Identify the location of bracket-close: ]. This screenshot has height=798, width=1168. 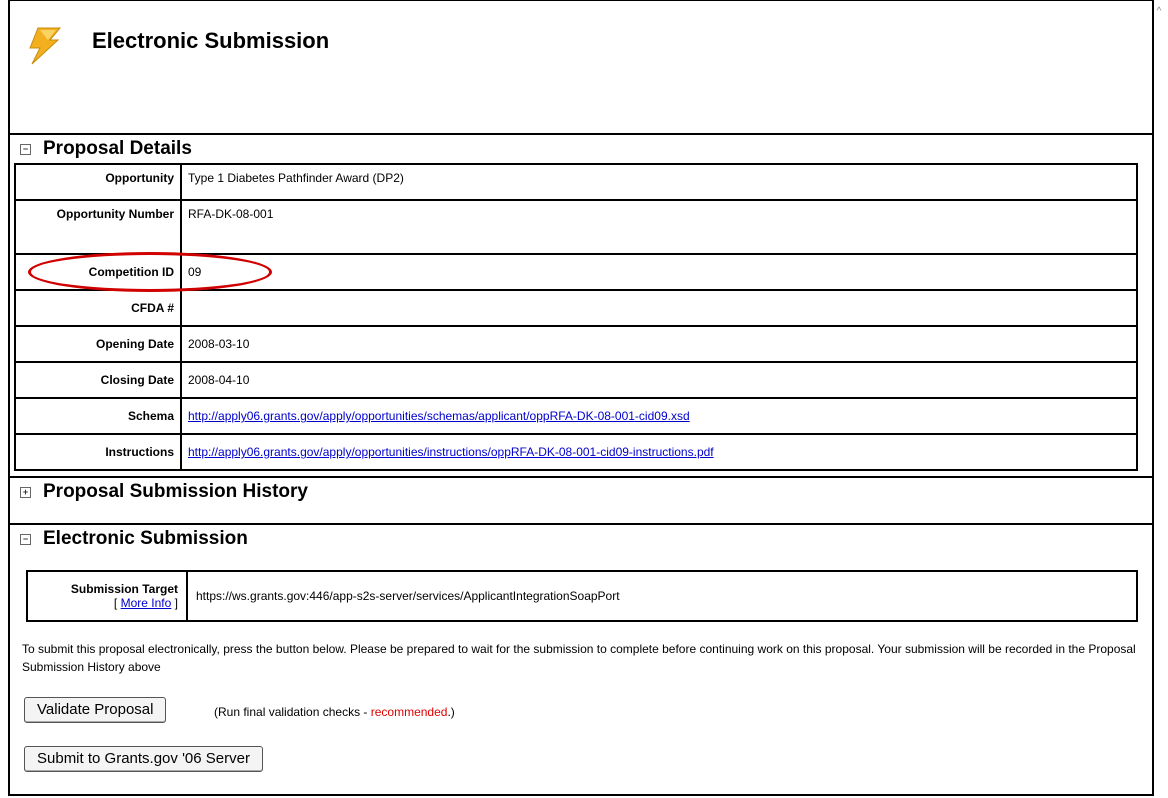
(176, 603).